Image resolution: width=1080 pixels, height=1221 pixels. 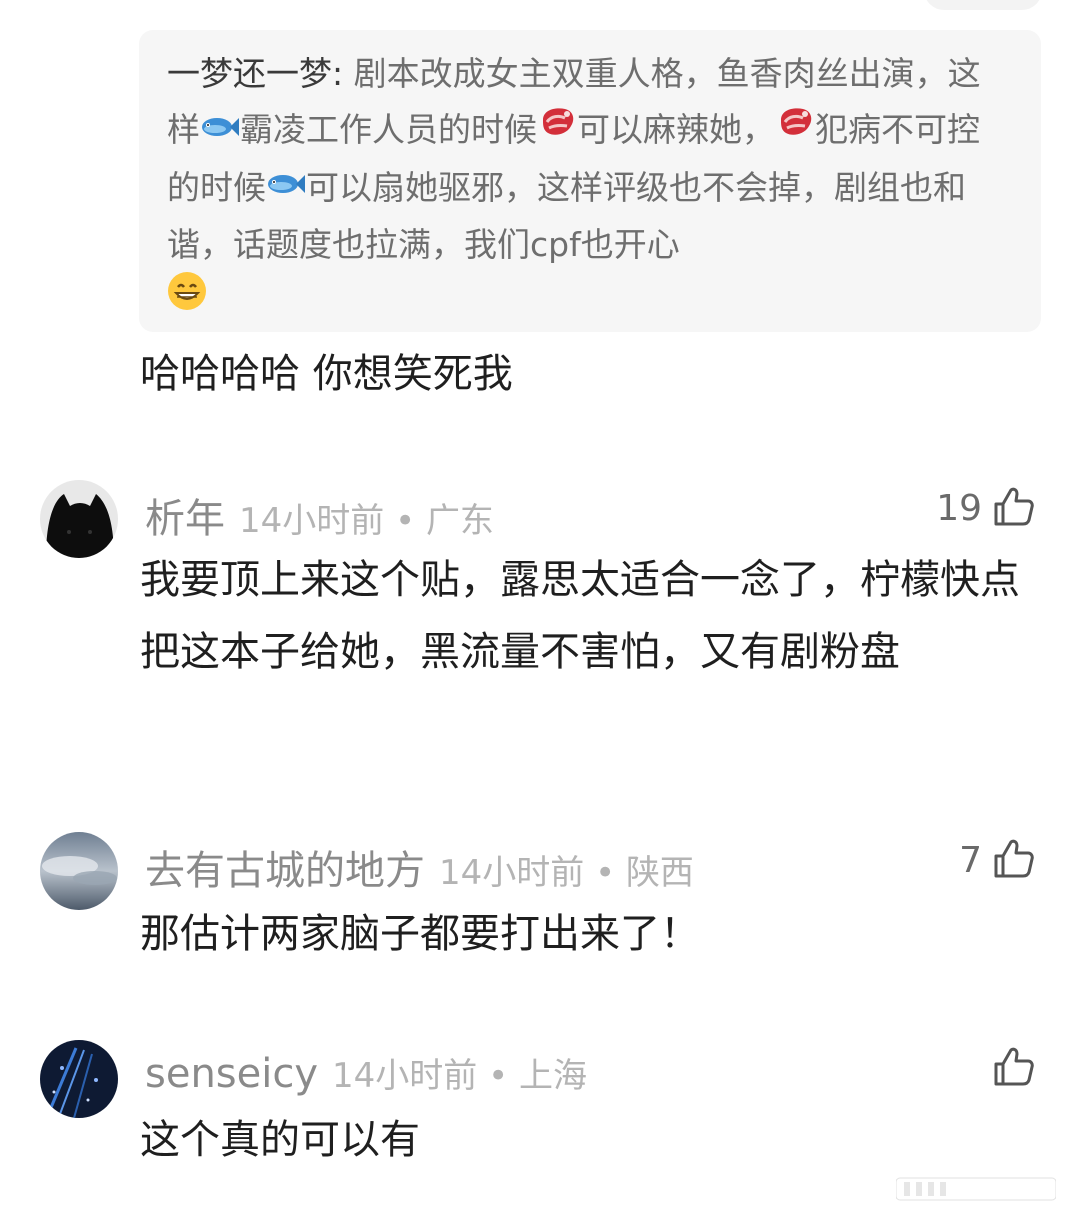 I want to click on like-control, so click(x=1009, y=1068).